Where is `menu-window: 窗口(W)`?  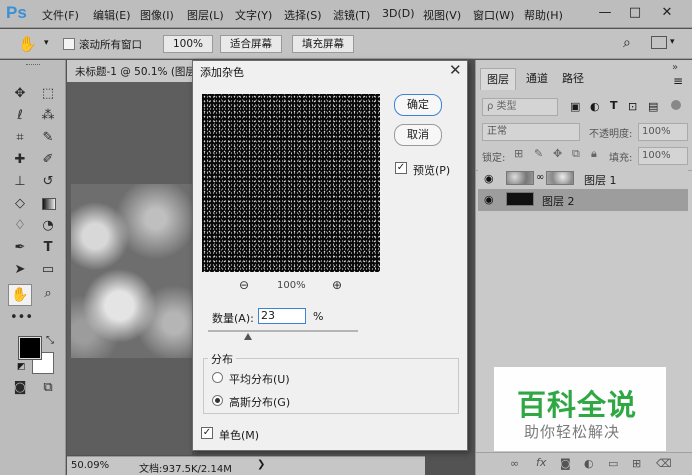 menu-window: 窗口(W) is located at coordinates (493, 15).